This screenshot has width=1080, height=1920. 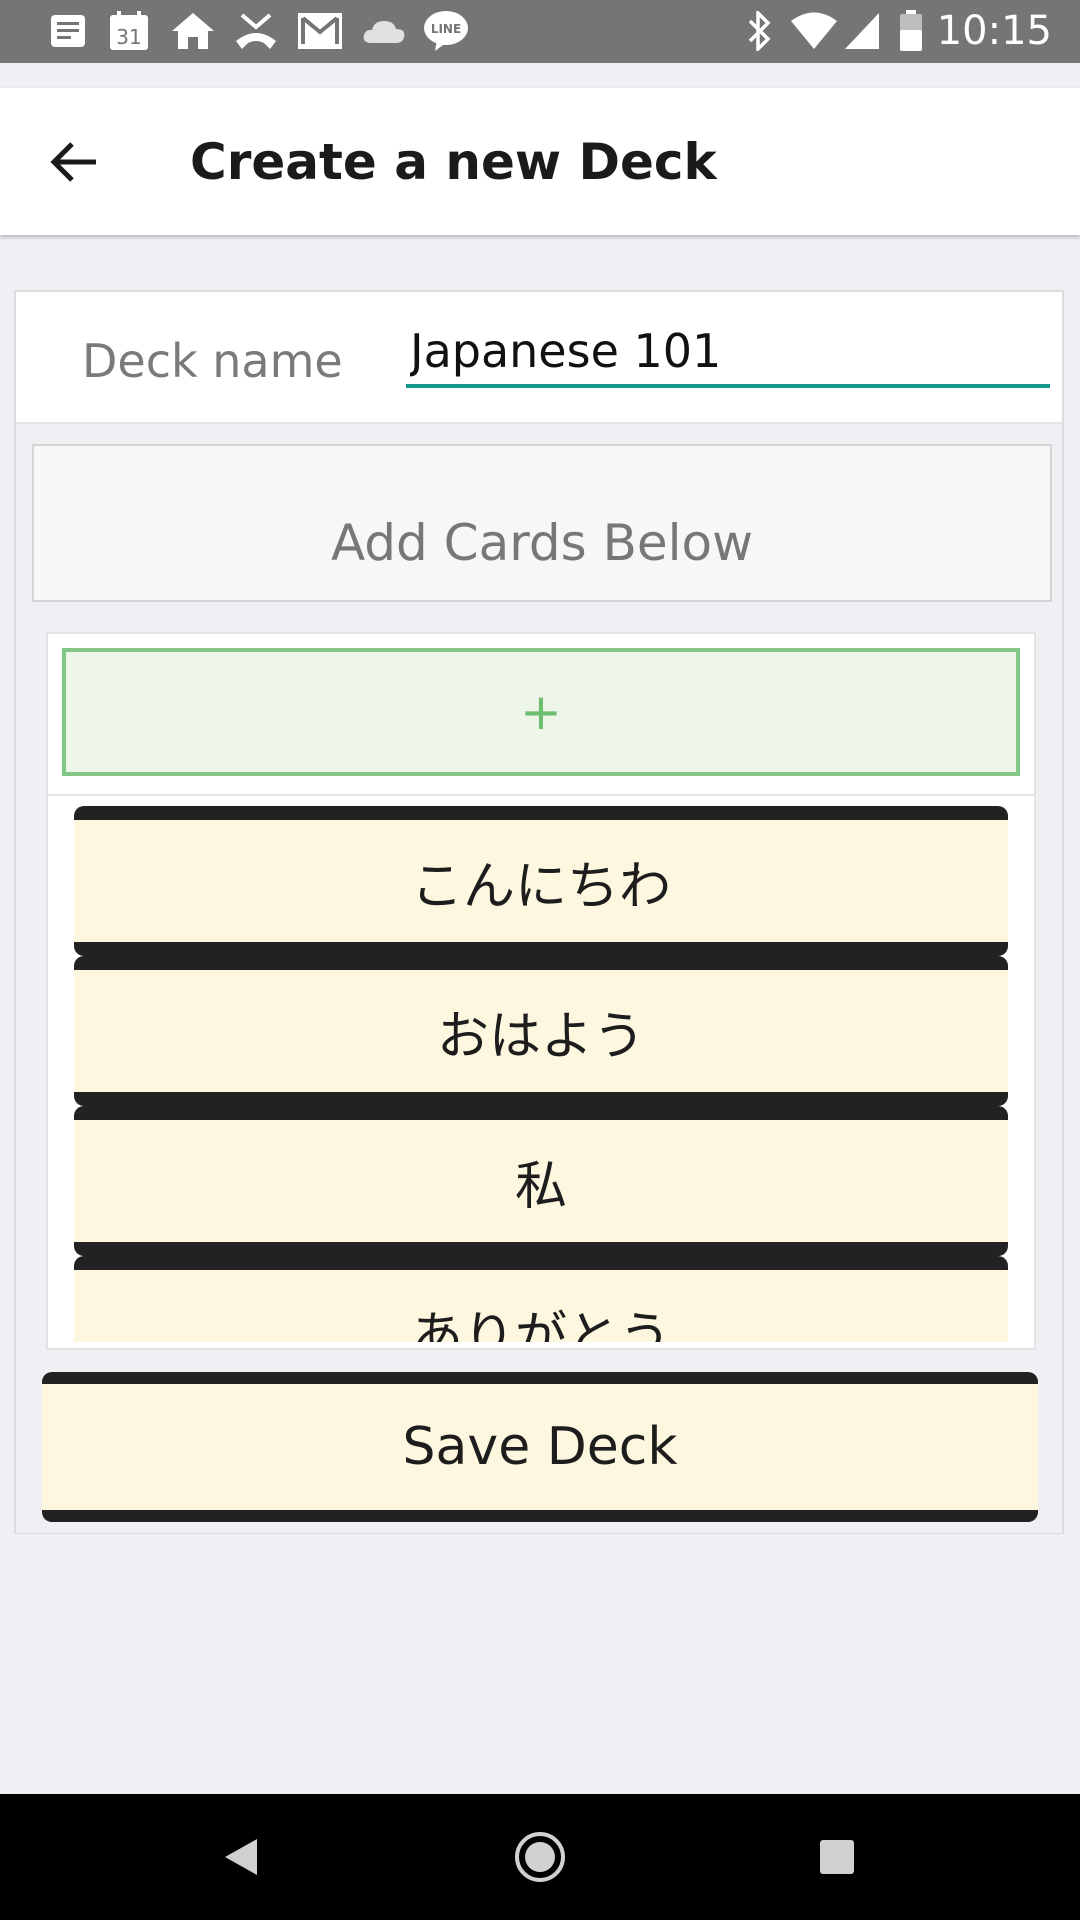 I want to click on signal-icon, so click(x=862, y=31).